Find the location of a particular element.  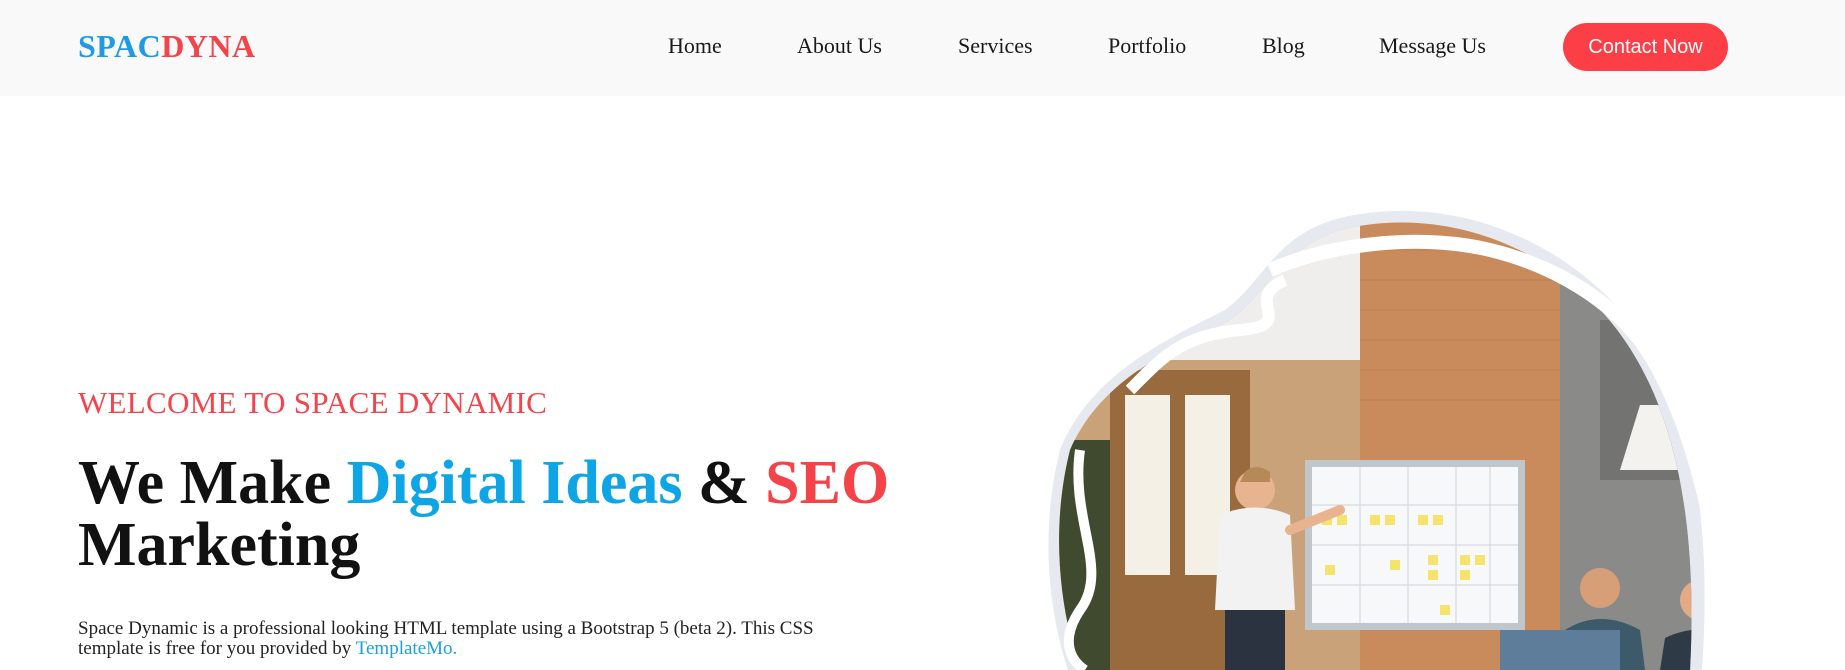

nav-services: Services is located at coordinates (995, 46).